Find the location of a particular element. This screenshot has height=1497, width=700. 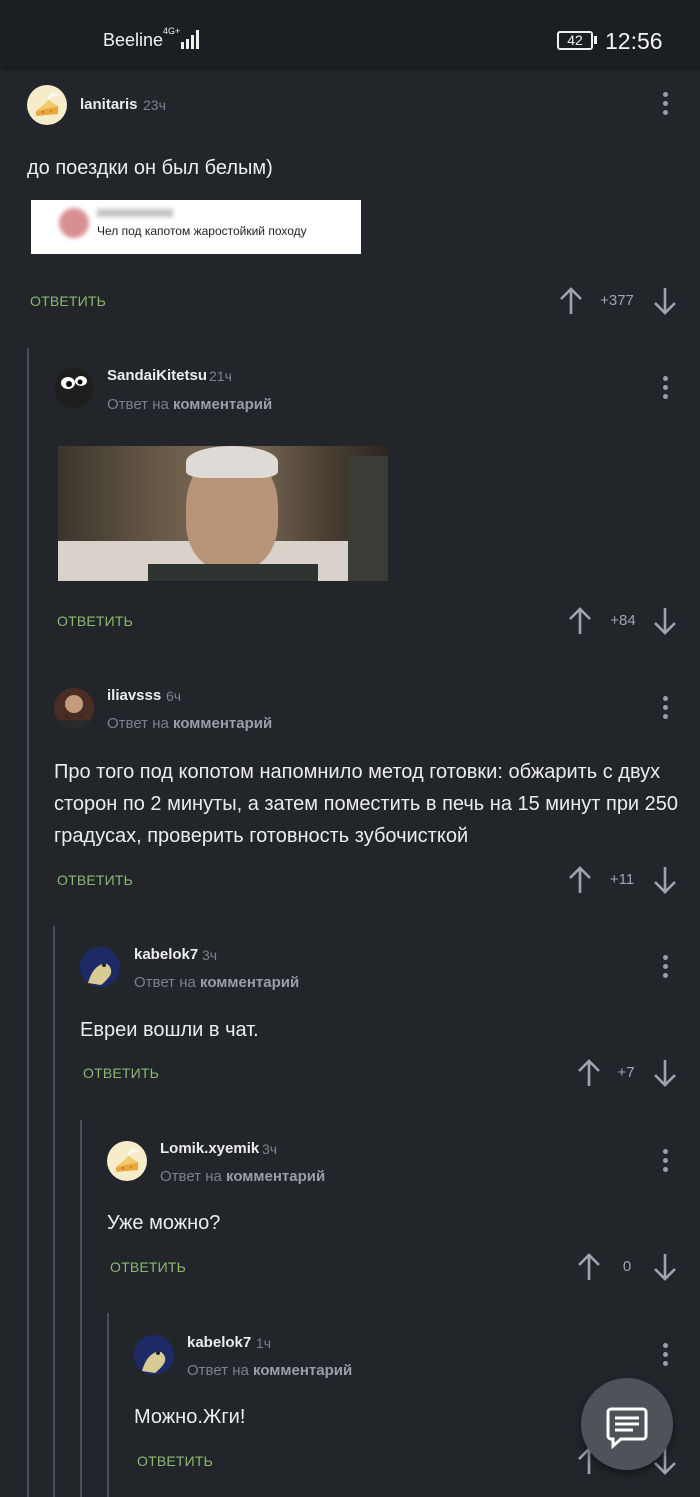

portrait-avatar-icon is located at coordinates (74, 708).